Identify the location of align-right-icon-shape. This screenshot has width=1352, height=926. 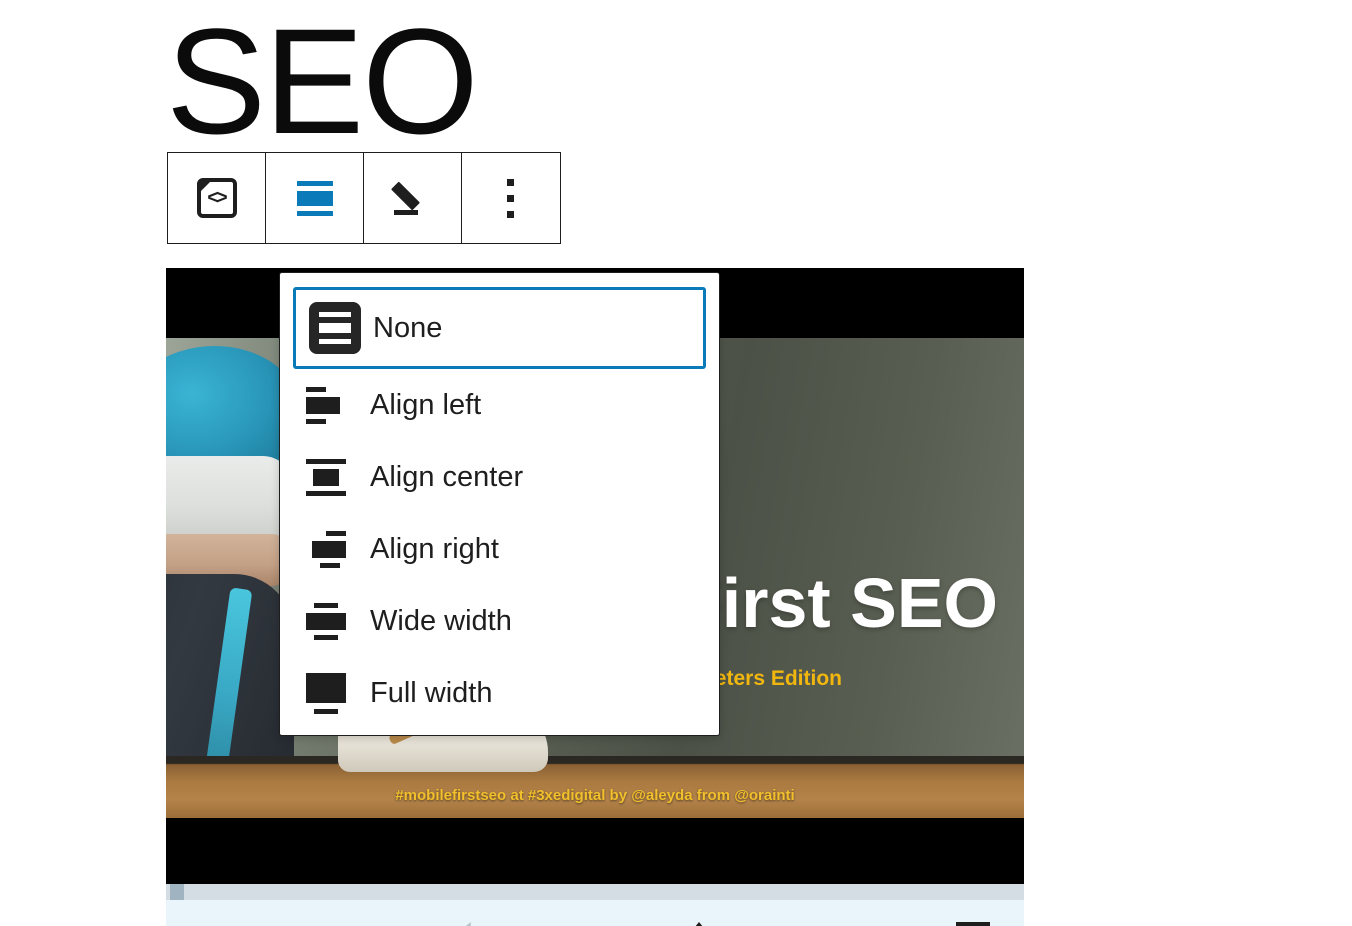
(326, 549).